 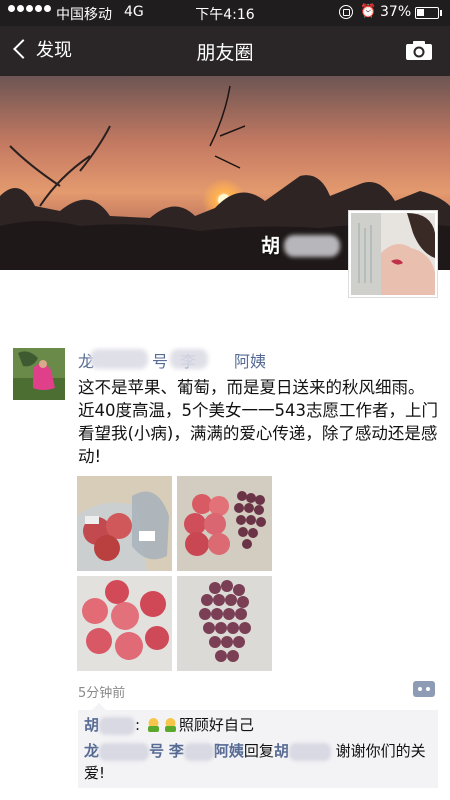 I want to click on battery-tip, so click(x=441, y=13).